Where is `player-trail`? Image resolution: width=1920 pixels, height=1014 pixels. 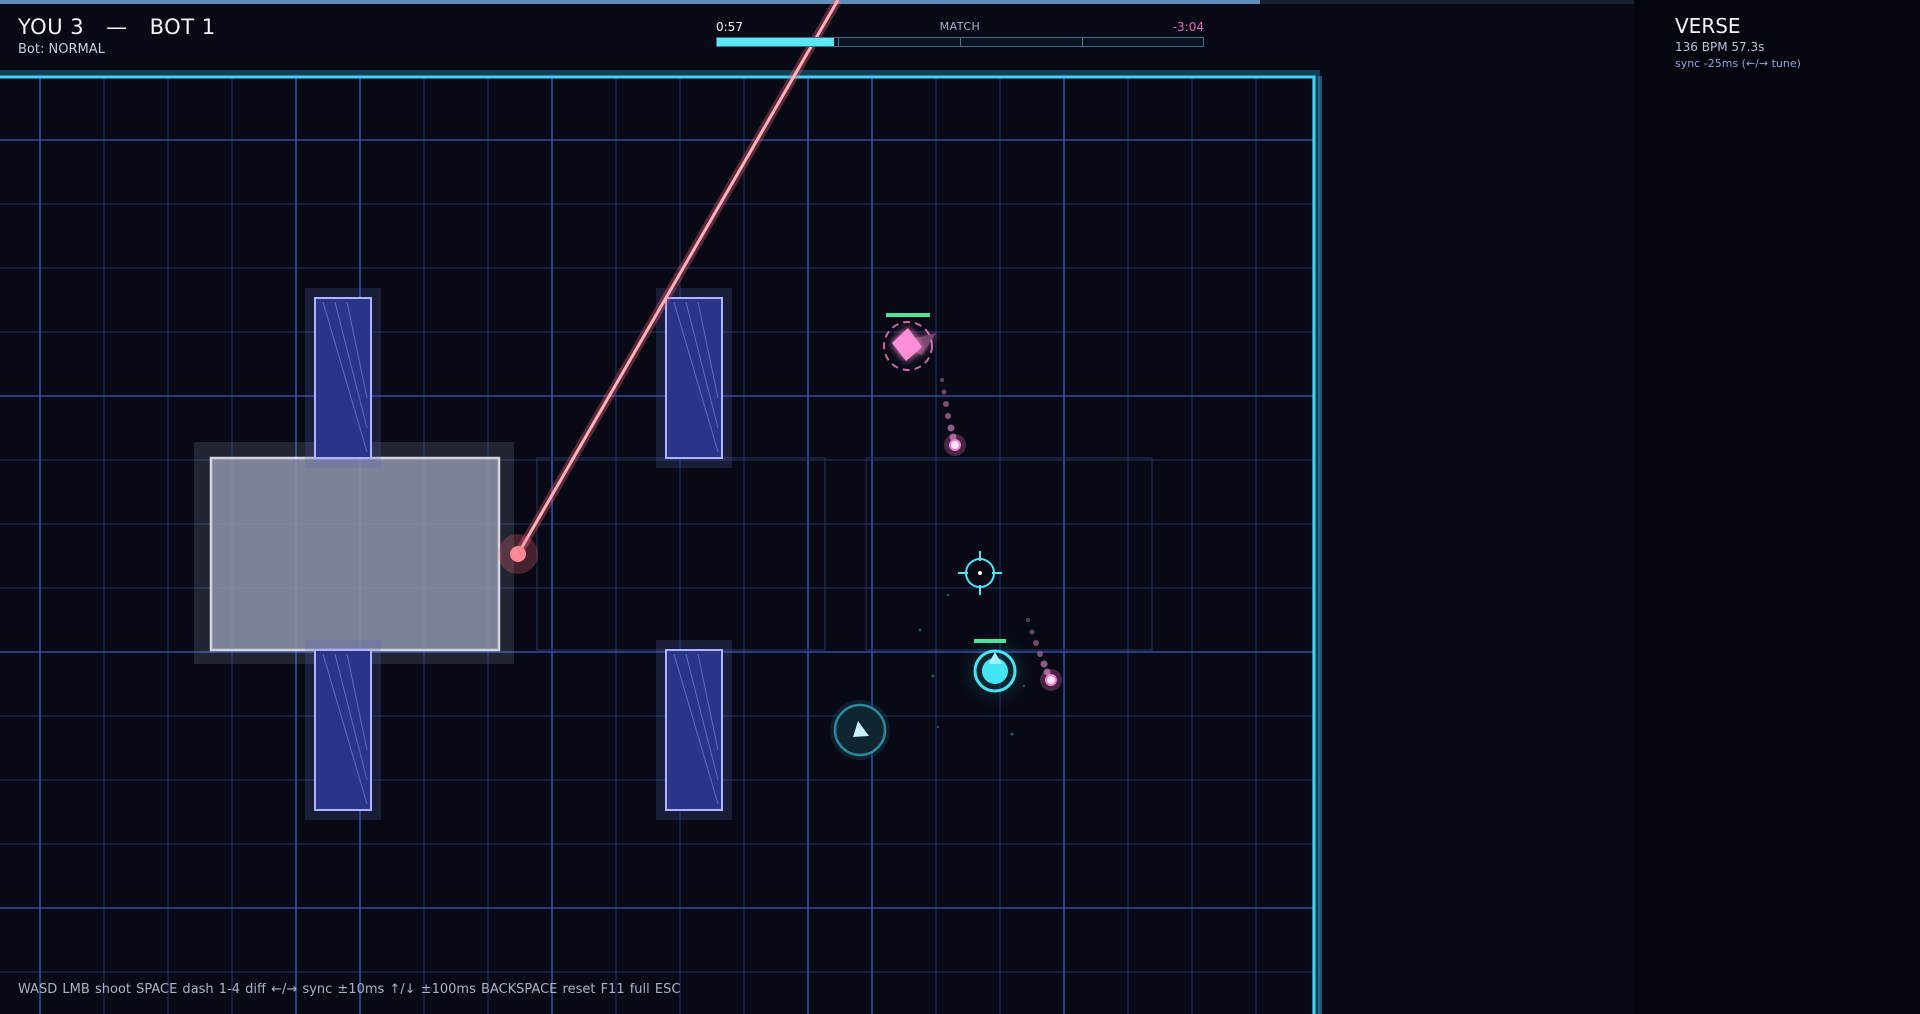 player-trail is located at coordinates (1038, 647).